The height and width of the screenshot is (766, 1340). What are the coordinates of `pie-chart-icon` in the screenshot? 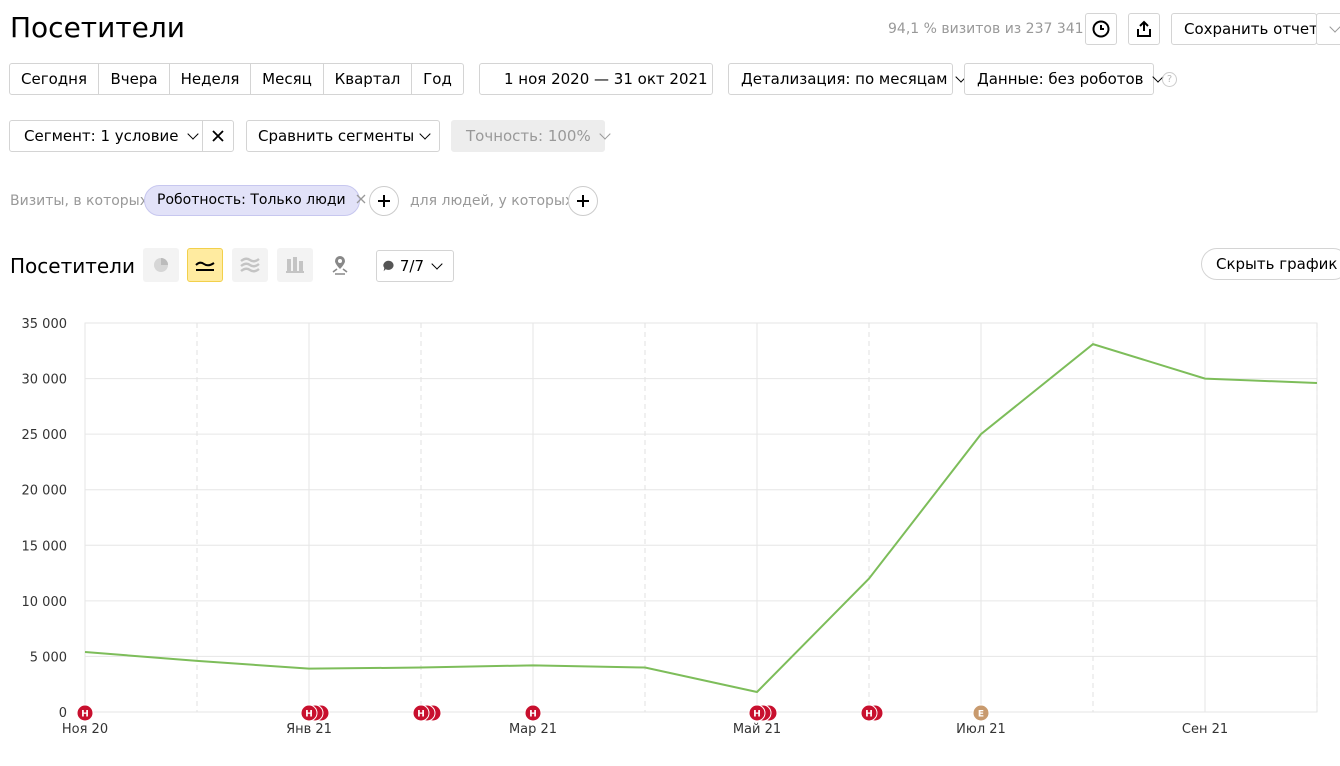 It's located at (161, 265).